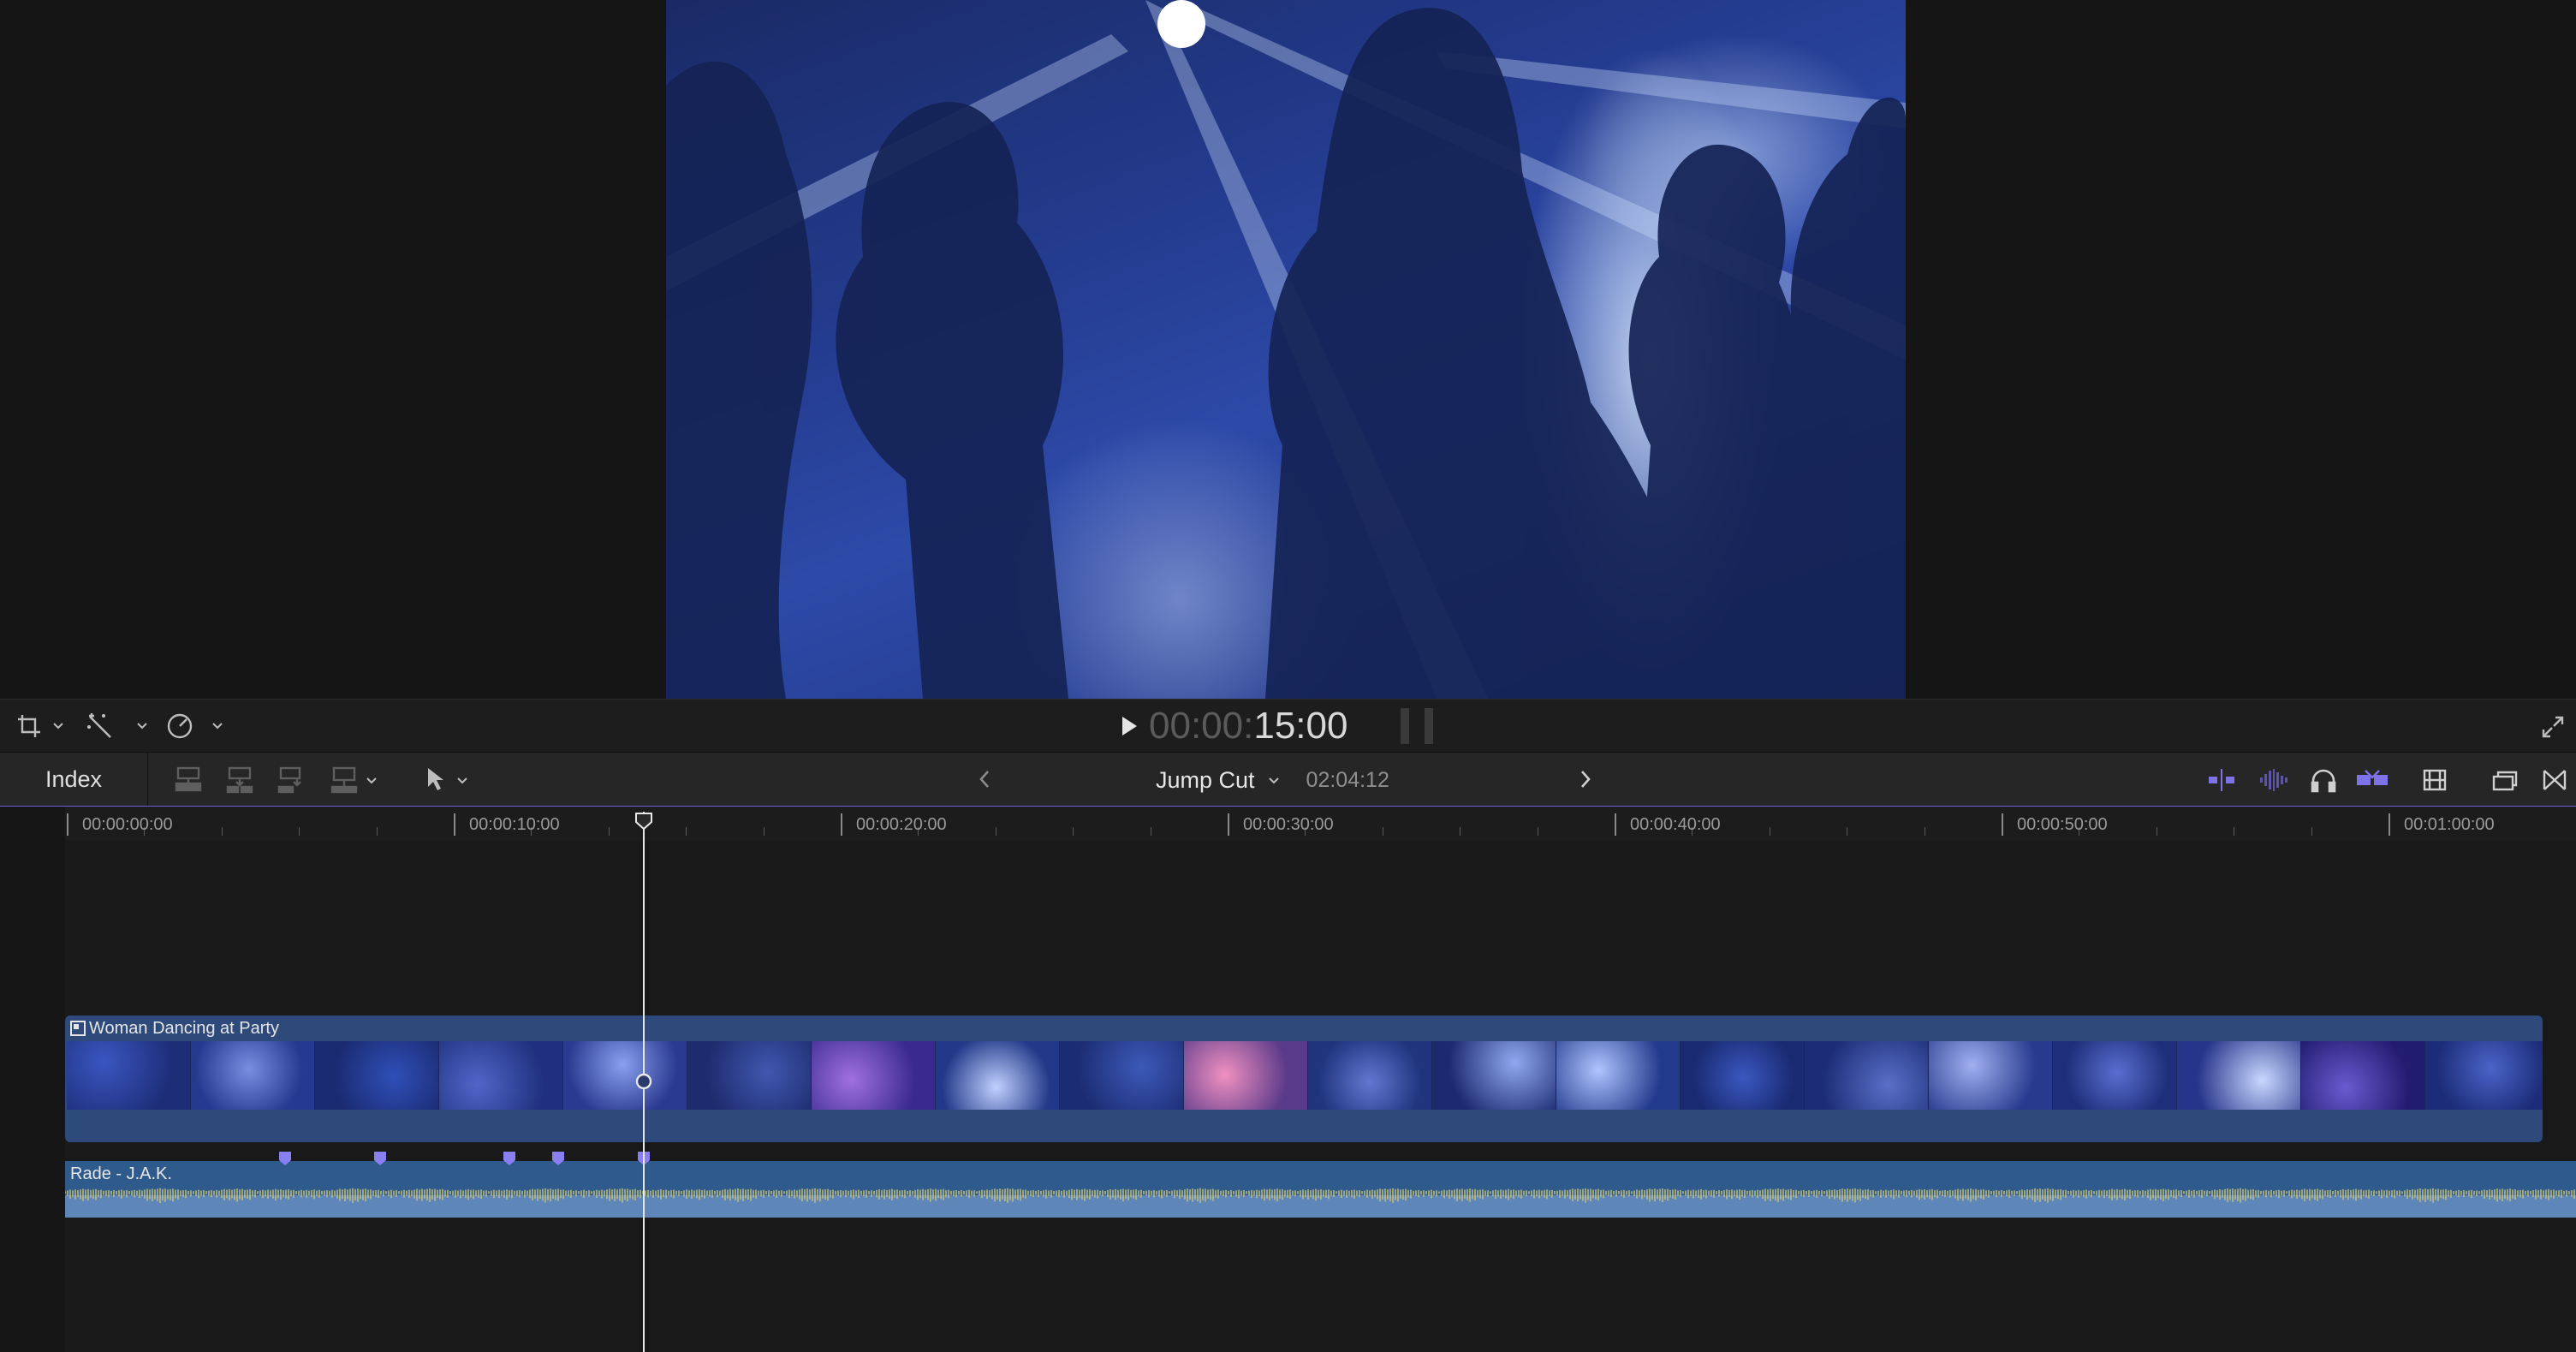 This screenshot has height=1352, width=2576. What do you see at coordinates (514, 824) in the screenshot?
I see `ruler-label-10: 00:00:10:00` at bounding box center [514, 824].